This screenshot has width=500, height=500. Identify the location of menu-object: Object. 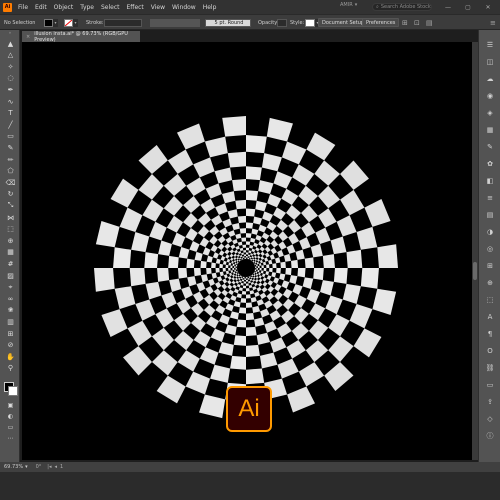
(64, 7).